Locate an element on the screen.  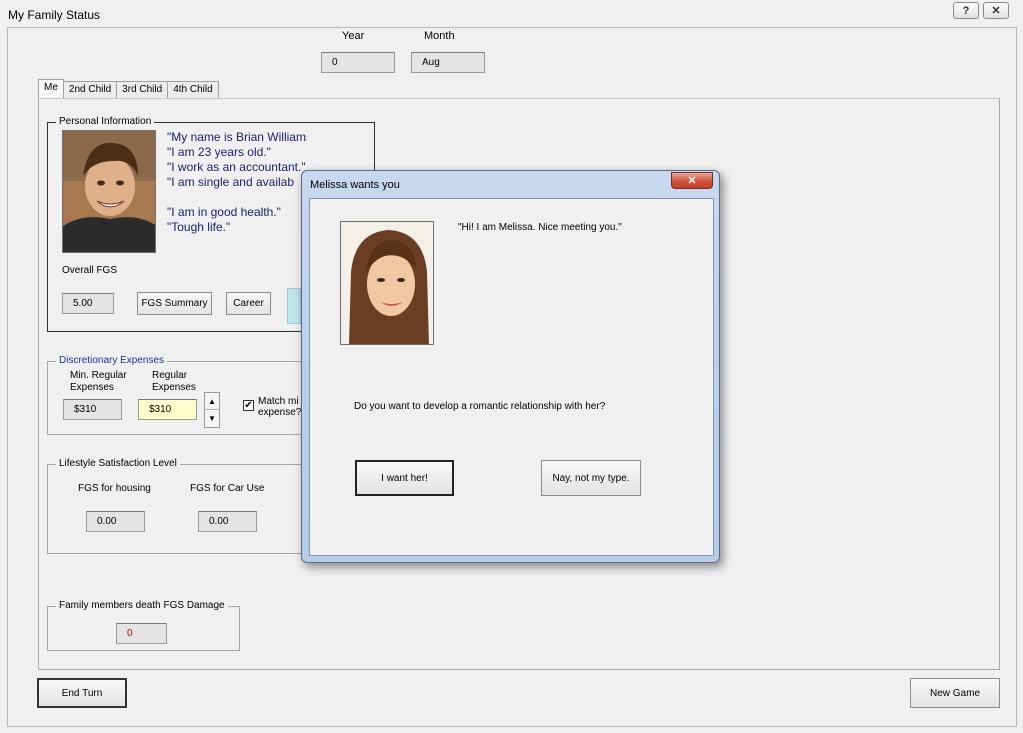
brian-avatar is located at coordinates (109, 191).